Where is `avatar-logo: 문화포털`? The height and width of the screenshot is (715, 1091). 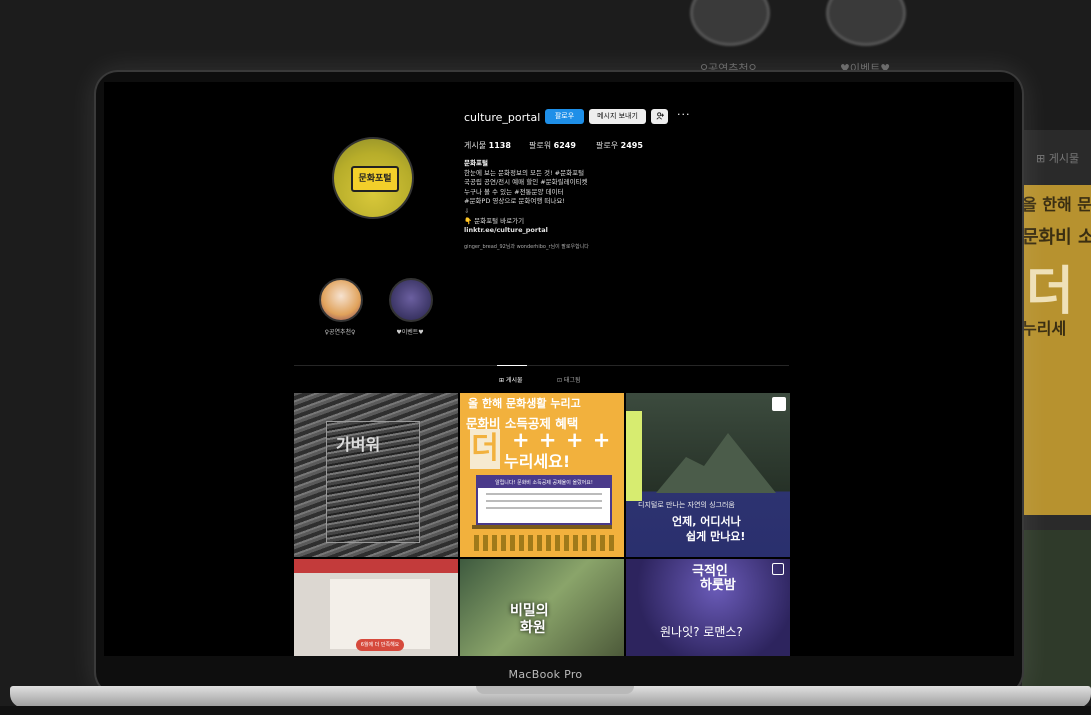 avatar-logo: 문화포털 is located at coordinates (375, 179).